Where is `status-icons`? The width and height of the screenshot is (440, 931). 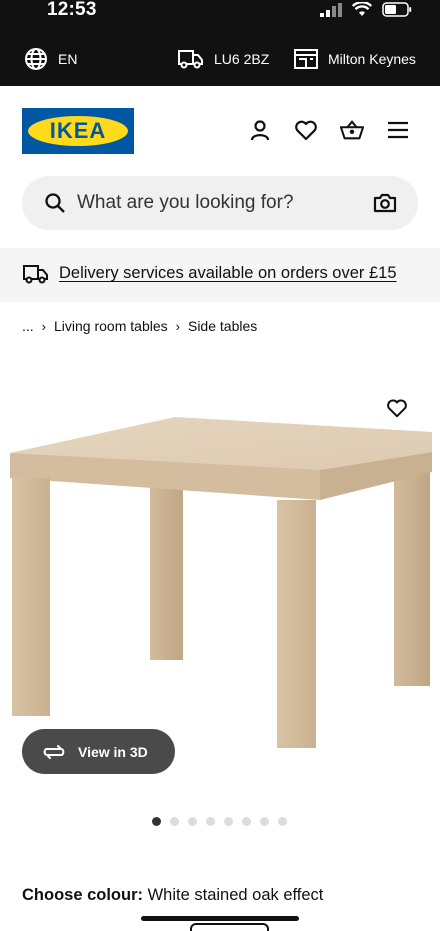 status-icons is located at coordinates (366, 9).